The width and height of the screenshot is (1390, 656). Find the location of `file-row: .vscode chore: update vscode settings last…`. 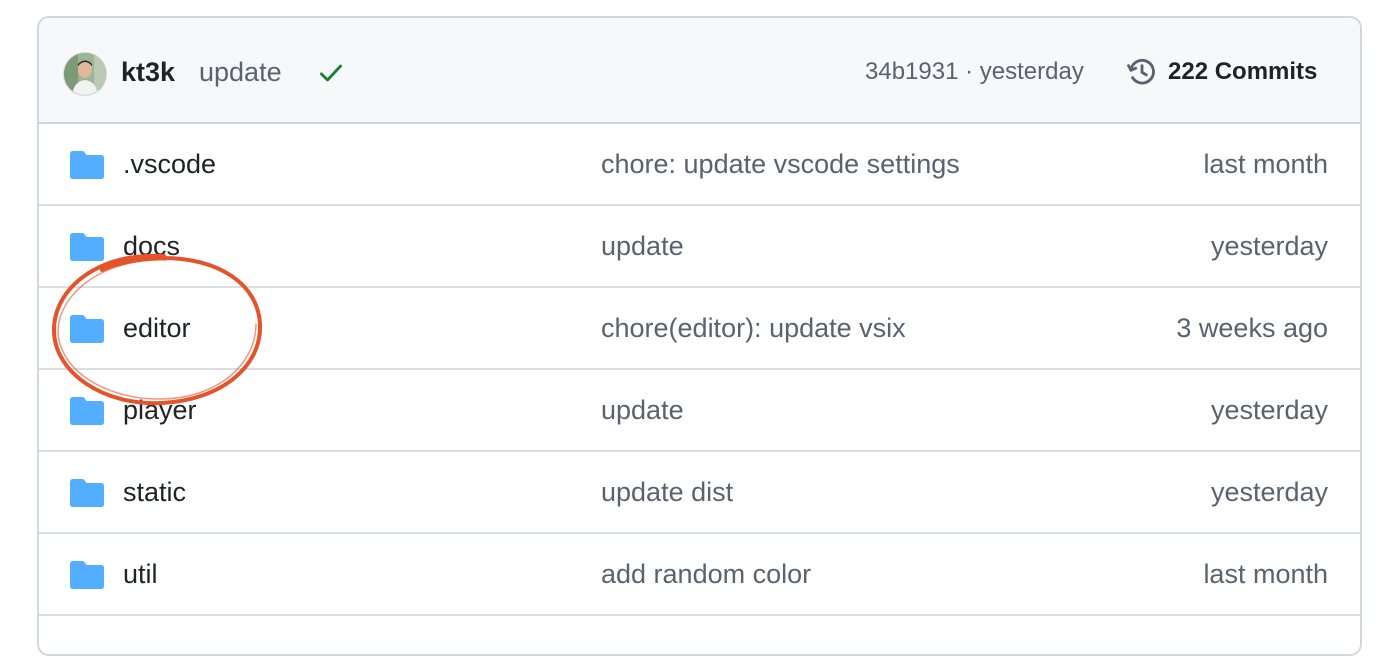

file-row: .vscode chore: update vscode settings last… is located at coordinates (699, 165).